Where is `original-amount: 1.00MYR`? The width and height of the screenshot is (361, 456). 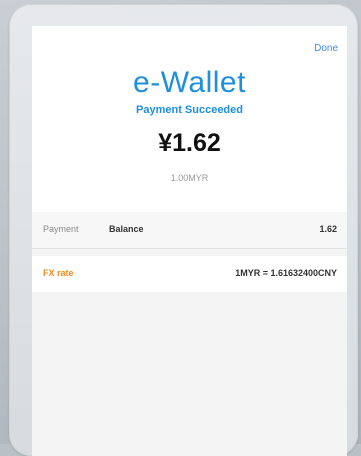
original-amount: 1.00MYR is located at coordinates (189, 178).